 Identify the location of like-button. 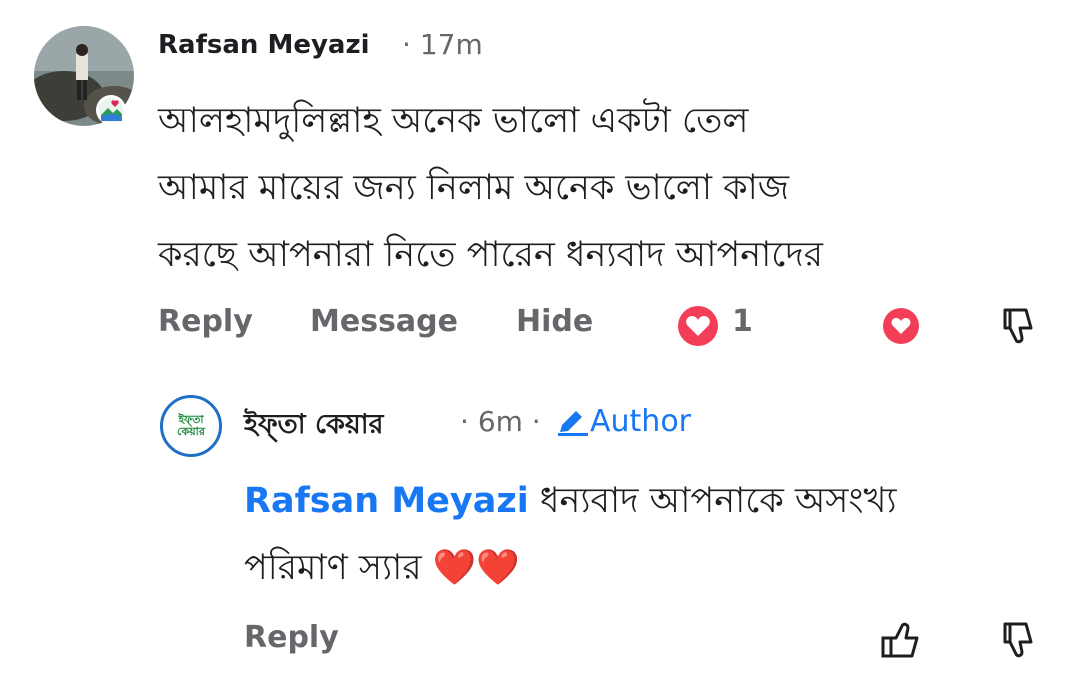
(900, 640).